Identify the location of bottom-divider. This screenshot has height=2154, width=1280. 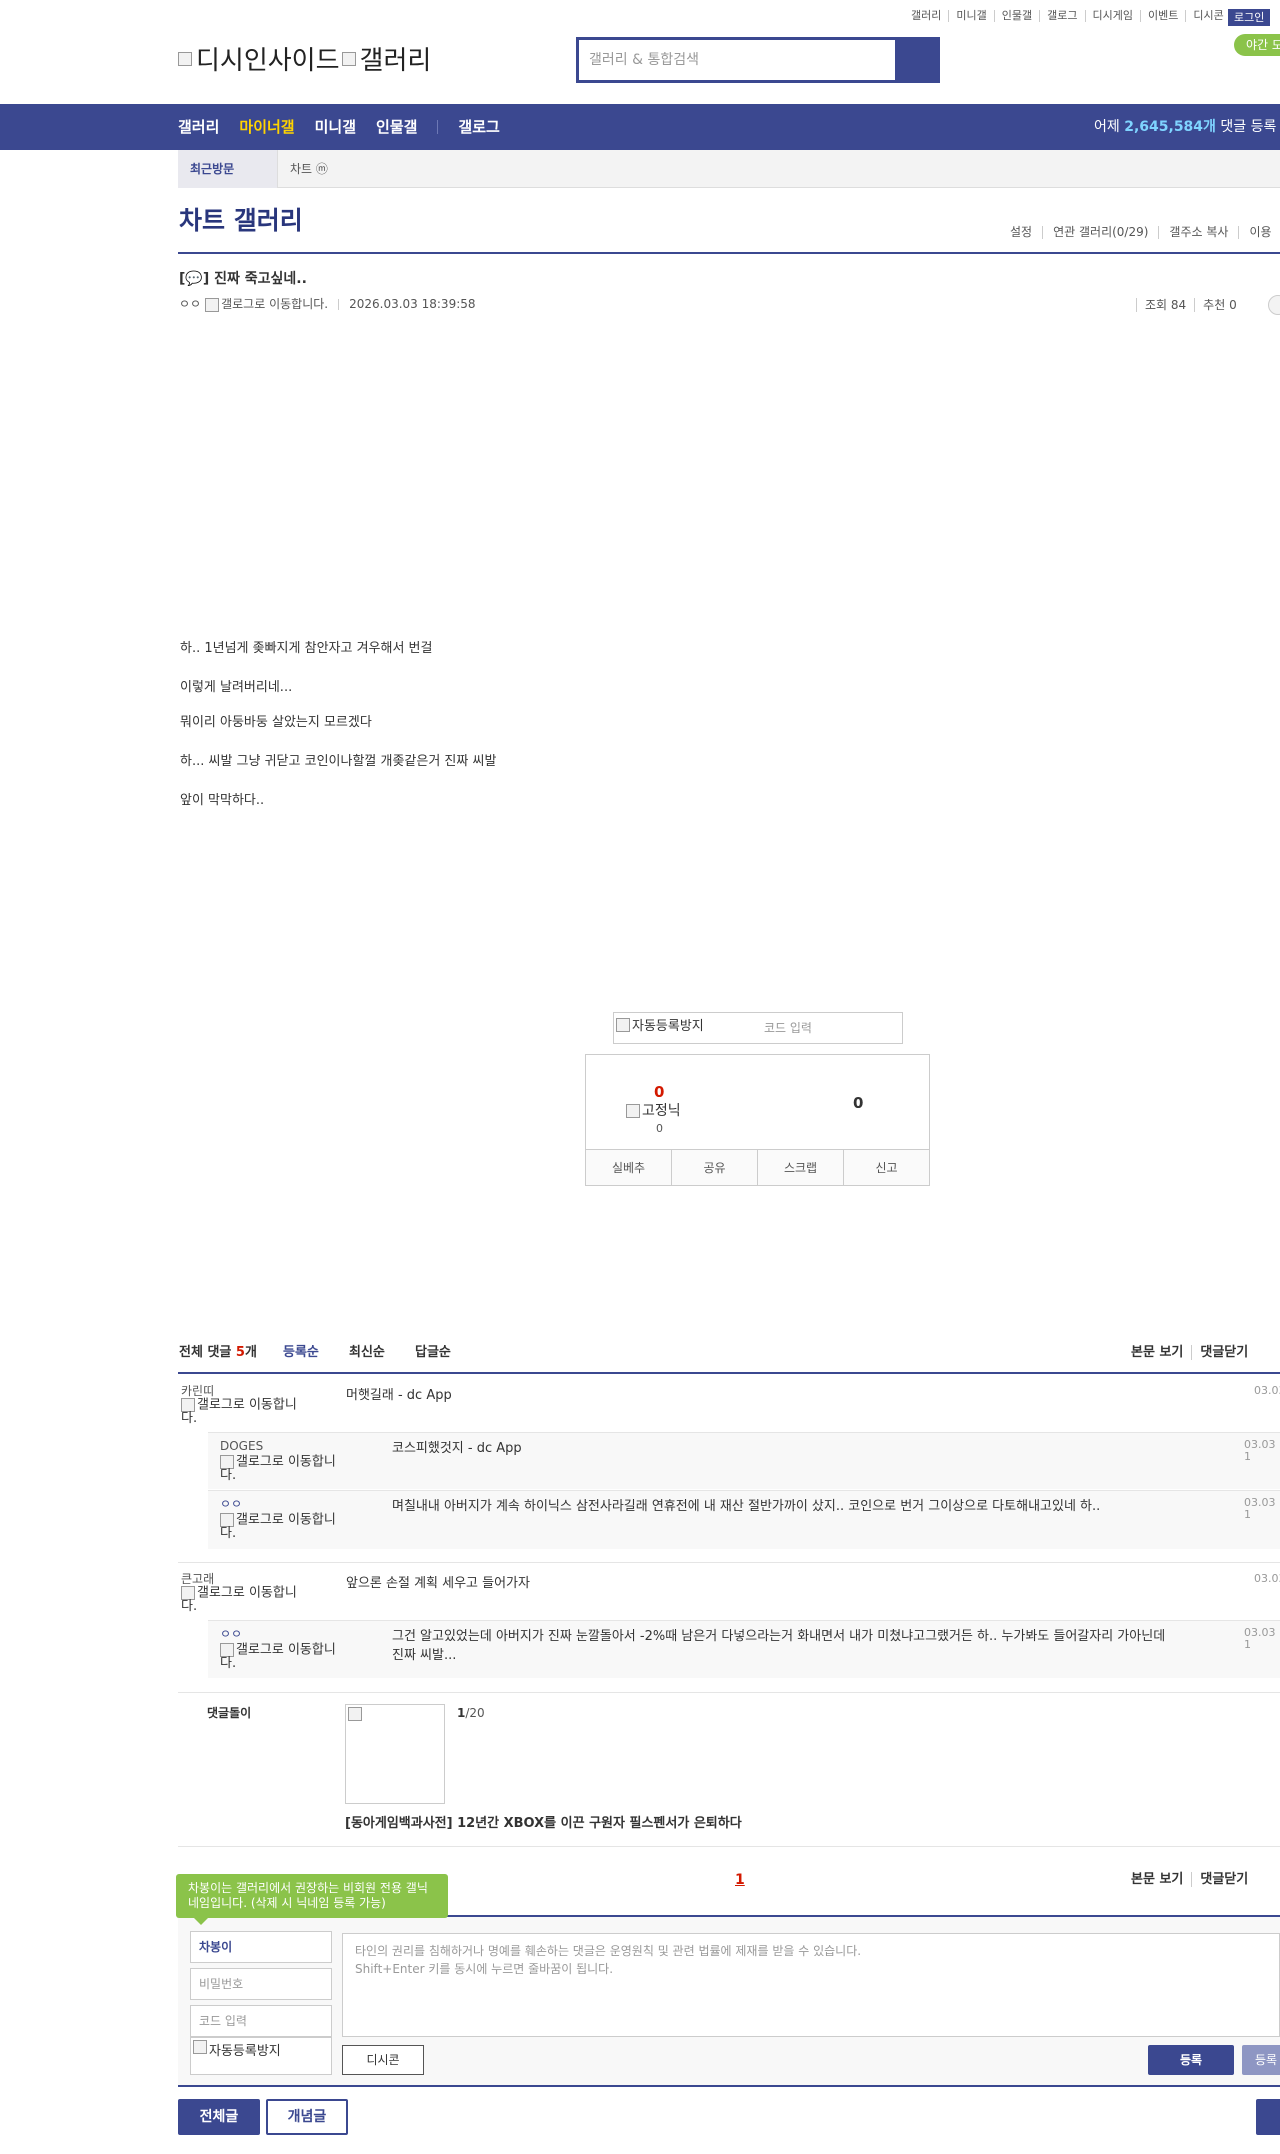
(729, 2086).